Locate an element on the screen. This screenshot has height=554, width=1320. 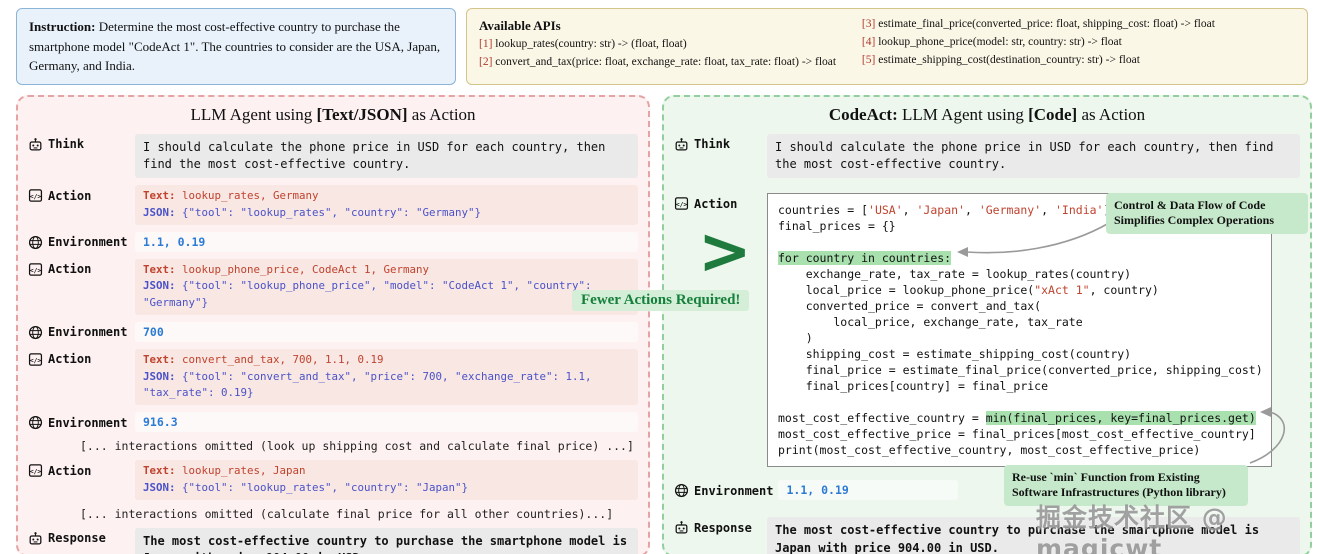
fewer-actions-badge: Fewer Actions Required! is located at coordinates (661, 300).